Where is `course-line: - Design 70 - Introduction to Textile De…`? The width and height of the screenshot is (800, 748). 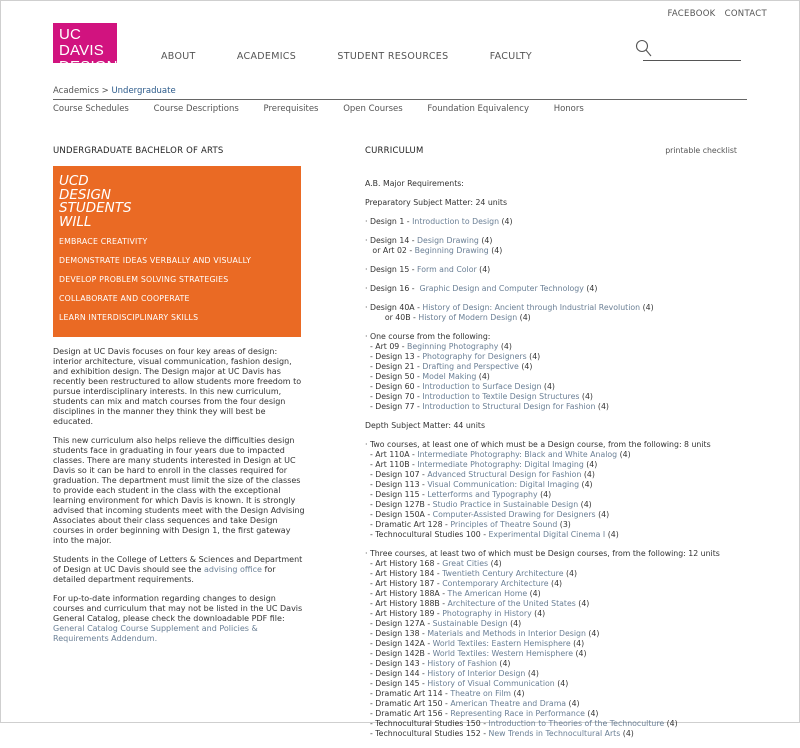 course-line: - Design 70 - Introduction to Textile De… is located at coordinates (555, 397).